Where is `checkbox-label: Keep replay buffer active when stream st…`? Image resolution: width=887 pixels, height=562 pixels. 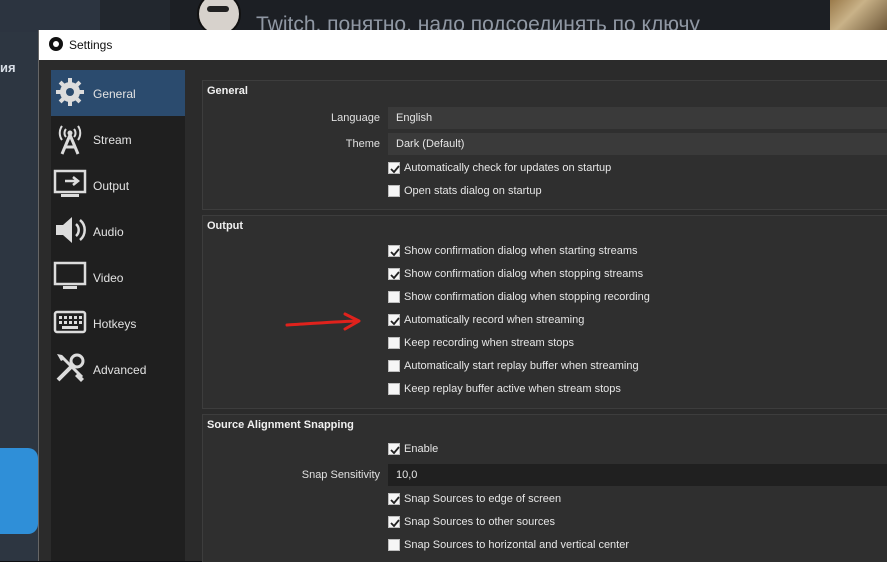
checkbox-label: Keep replay buffer active when stream st… is located at coordinates (512, 389).